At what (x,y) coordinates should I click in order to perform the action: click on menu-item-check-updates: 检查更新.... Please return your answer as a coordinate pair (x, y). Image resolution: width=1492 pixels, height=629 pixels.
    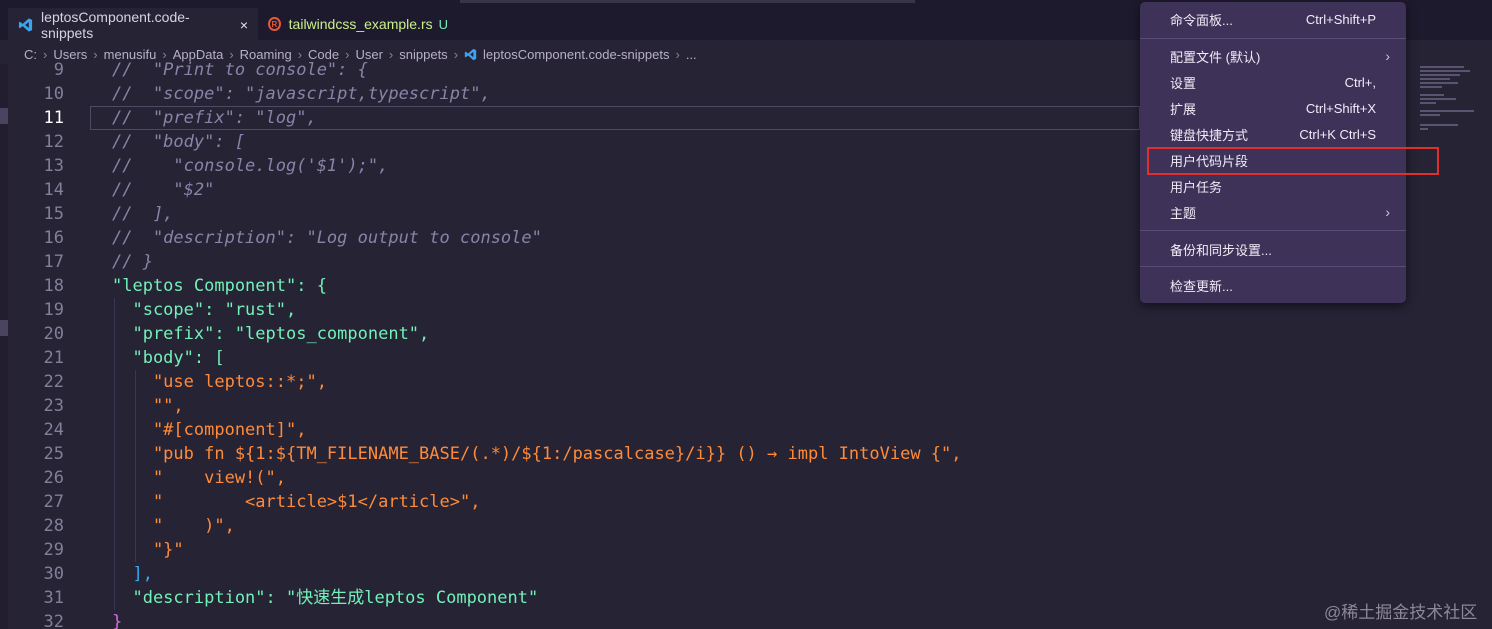
    Looking at the image, I should click on (1273, 285).